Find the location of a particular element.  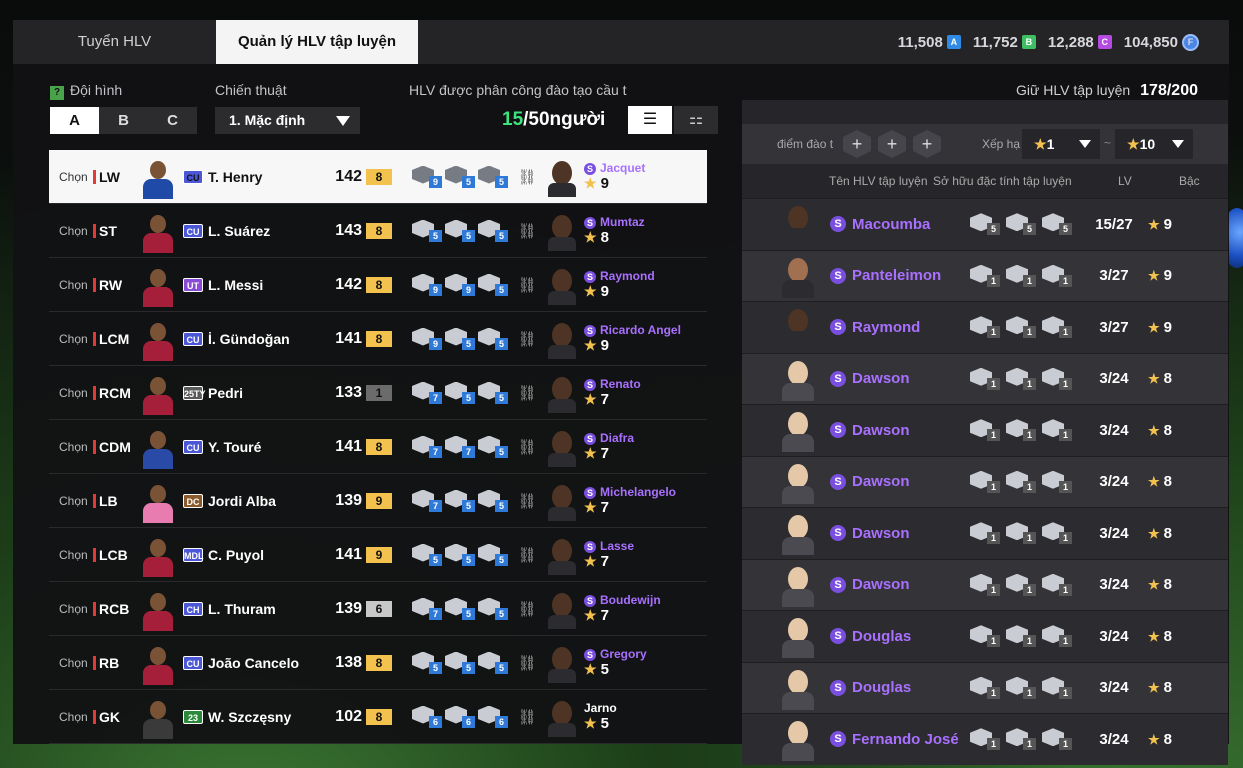

player-row: Chọn RCB CH L. Thuram 139 6 7 5 5 ⛓ S Boudewijn ★ 7 is located at coordinates (378, 609).